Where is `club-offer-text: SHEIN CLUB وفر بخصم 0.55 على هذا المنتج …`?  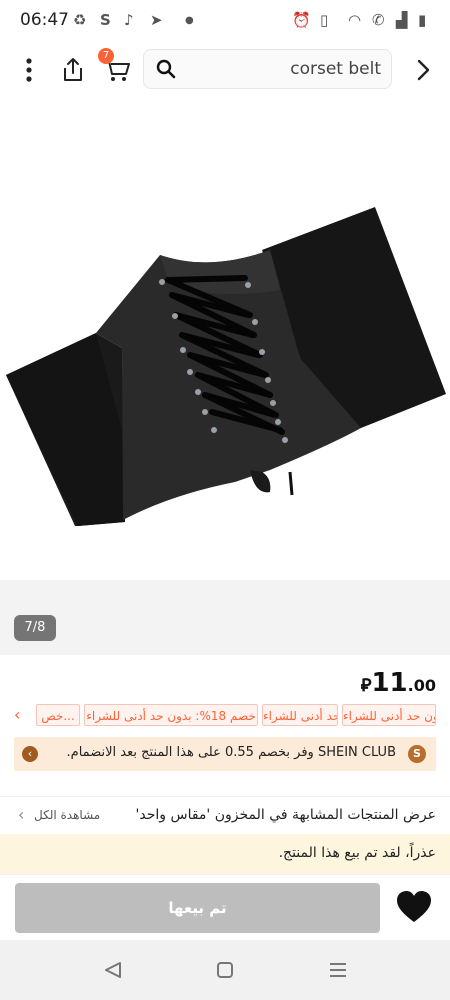 club-offer-text: SHEIN CLUB وفر بخصم 0.55 على هذا المنتج … is located at coordinates (231, 752).